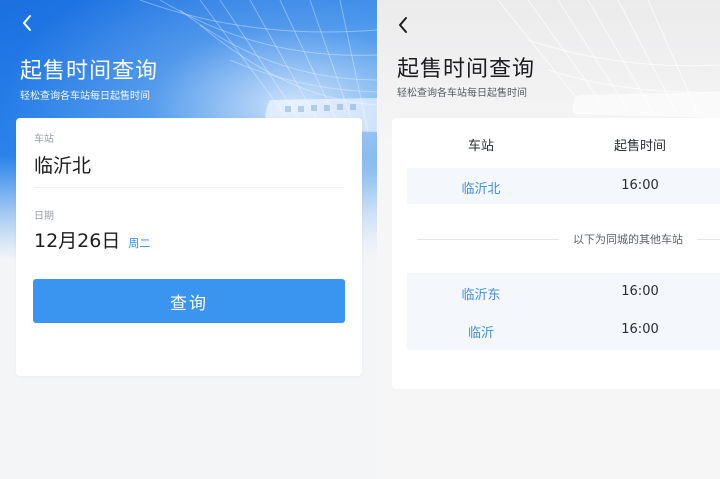  What do you see at coordinates (189, 301) in the screenshot?
I see `query-button: 查询` at bounding box center [189, 301].